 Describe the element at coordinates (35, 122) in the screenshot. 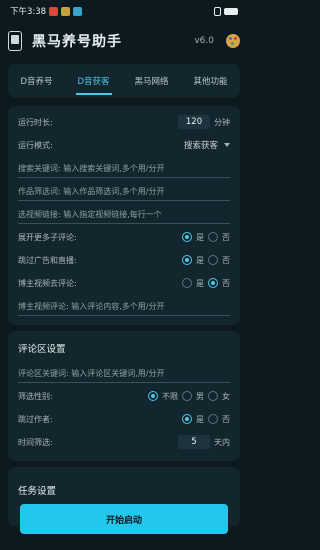

I see `duration-label: 运行时长:` at that location.